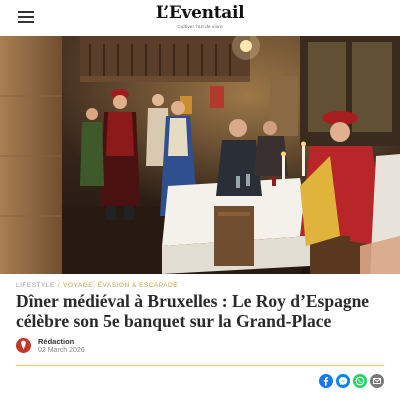 This screenshot has height=400, width=400. I want to click on email-icon, so click(377, 381).